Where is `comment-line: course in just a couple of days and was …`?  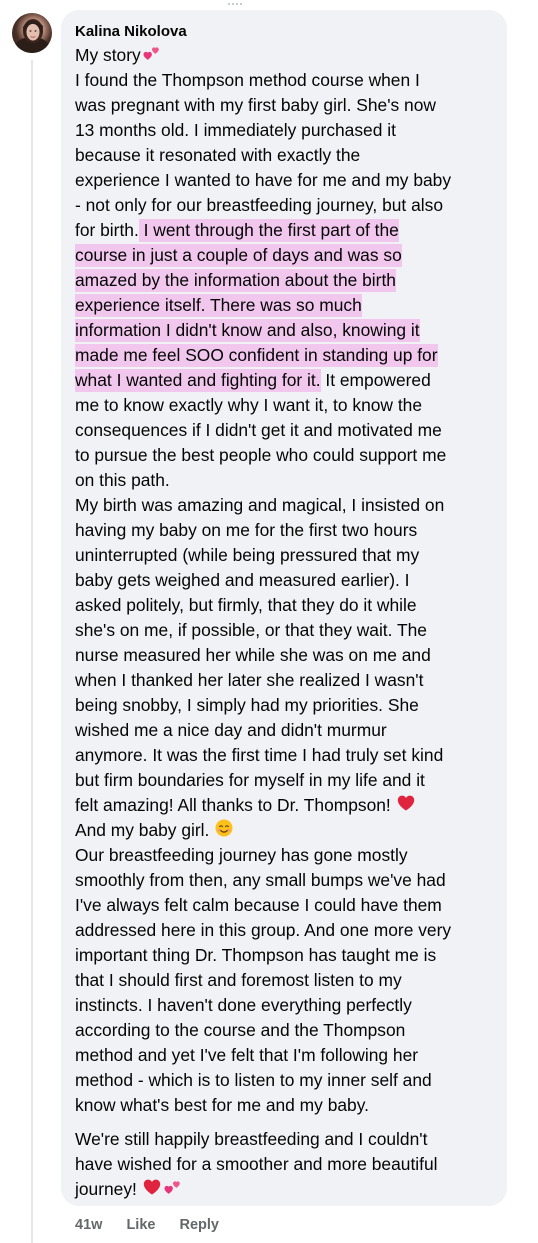 comment-line: course in just a couple of days and was … is located at coordinates (287, 255).